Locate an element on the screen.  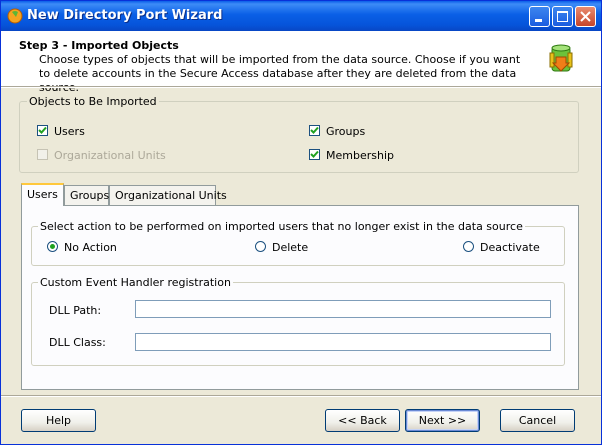
membership-checkbox-label: Membership is located at coordinates (360, 155).